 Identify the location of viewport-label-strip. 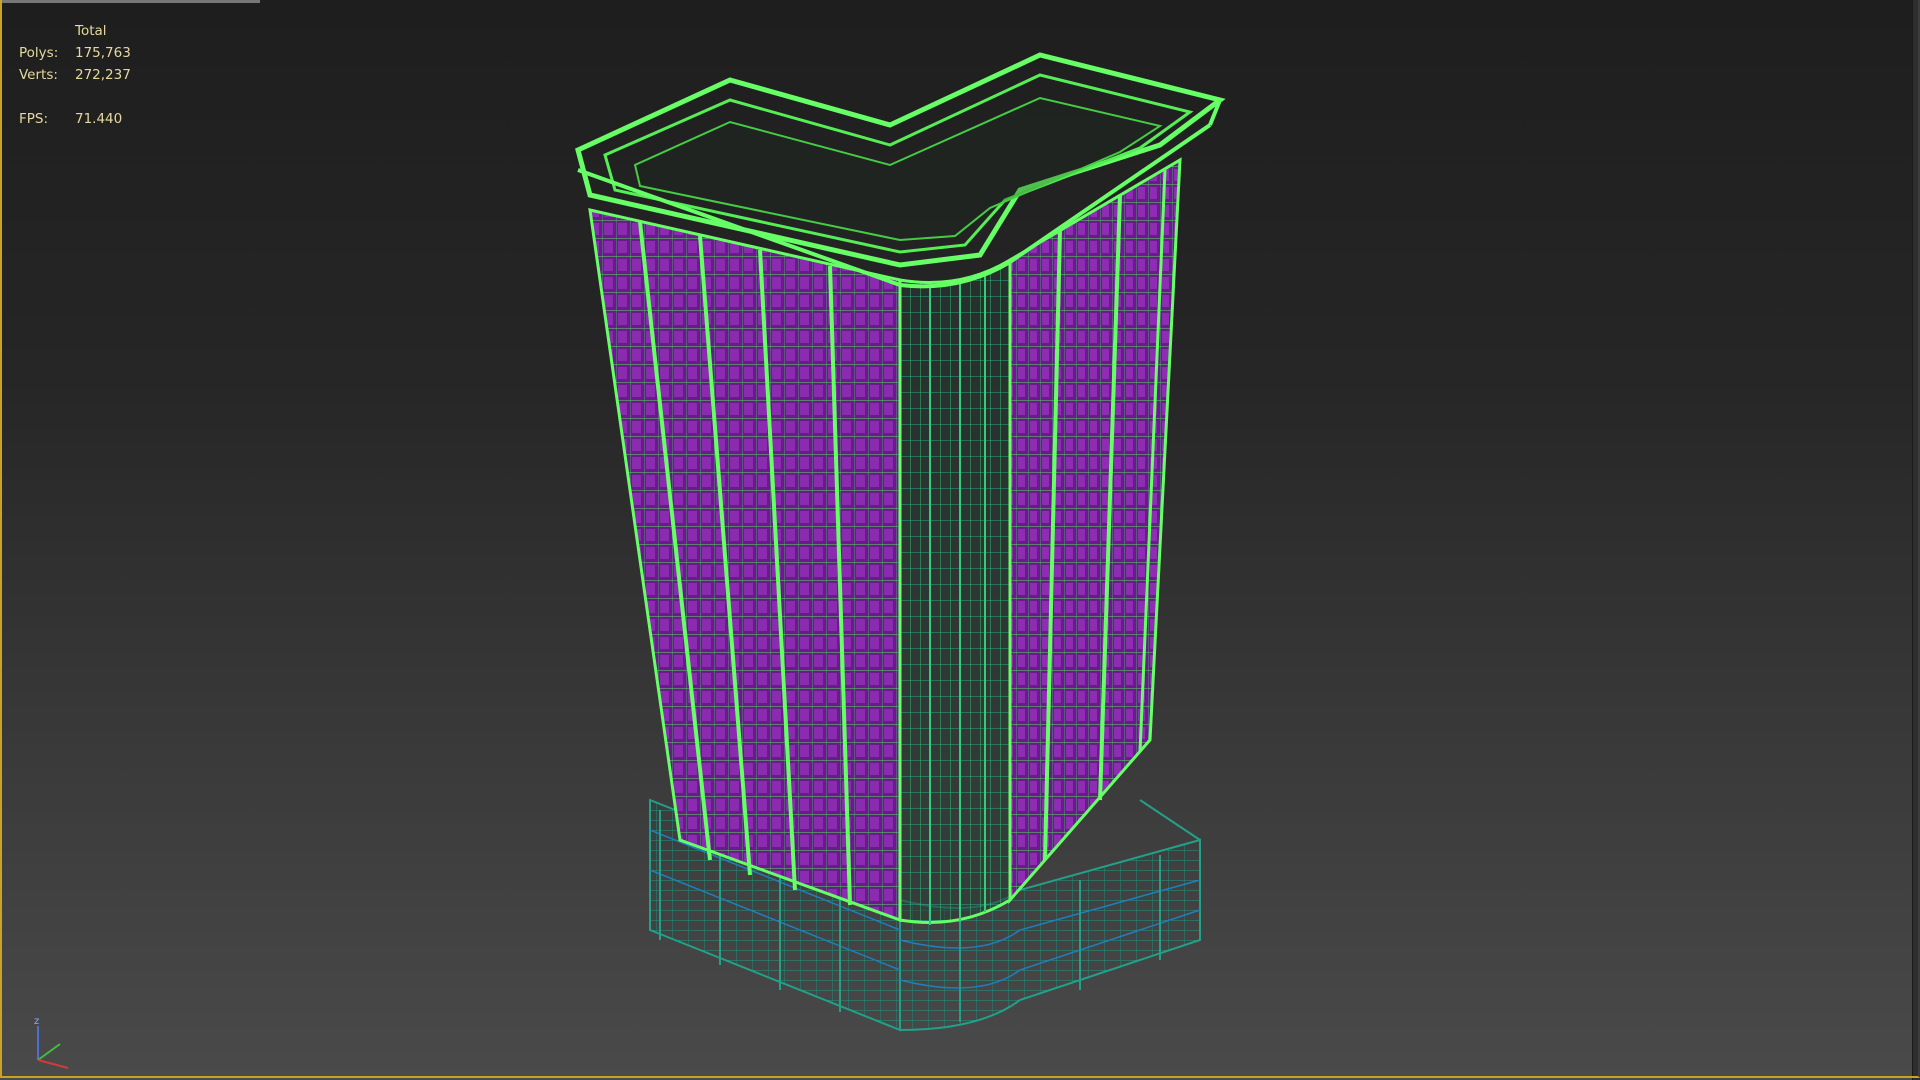
(130, 1).